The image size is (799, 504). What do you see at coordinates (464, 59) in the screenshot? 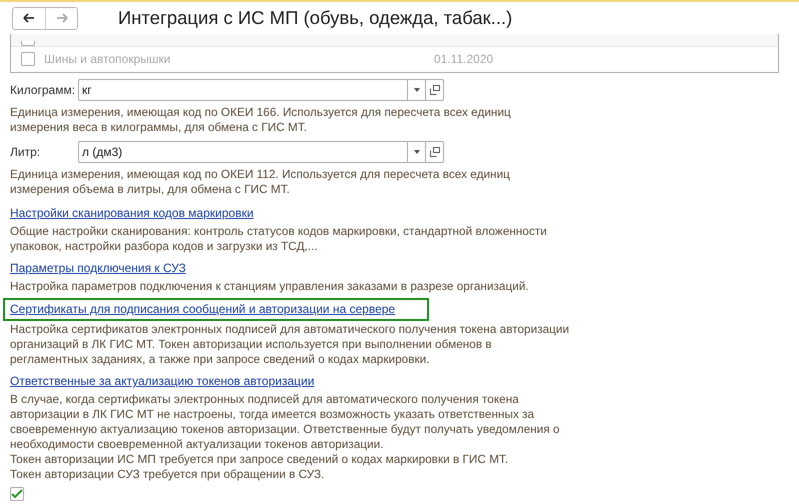
I see `table-cell: 01.11.2020` at bounding box center [464, 59].